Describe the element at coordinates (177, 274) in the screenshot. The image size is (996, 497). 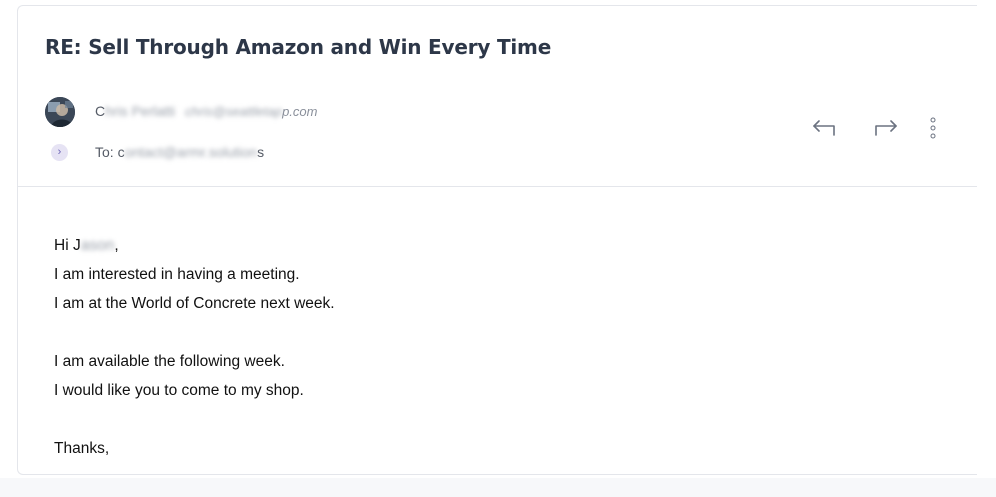
I see `body-line: I am interested in having a meeting.` at that location.